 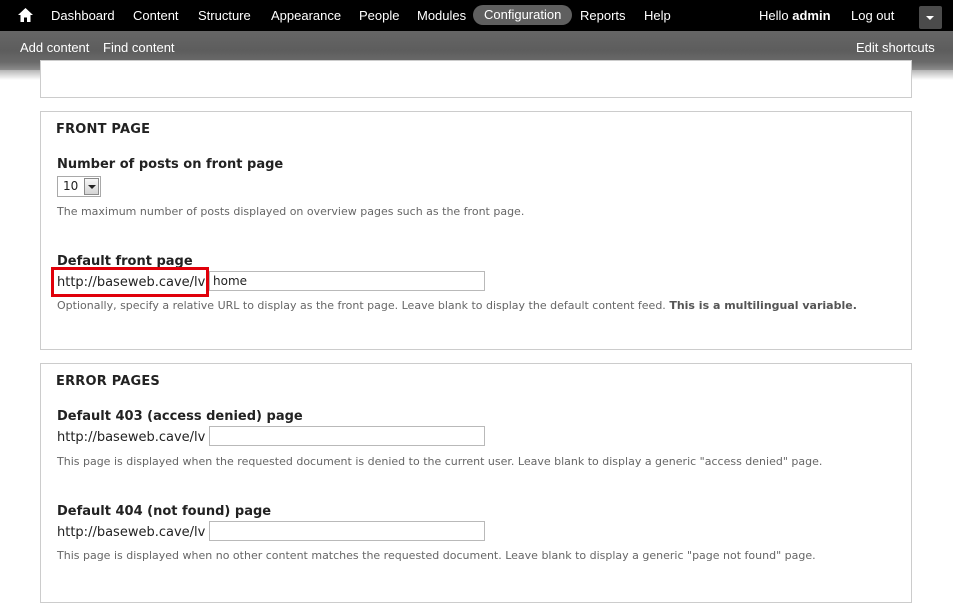 I want to click on front-page-legend: FRONT PAGE, so click(x=103, y=129).